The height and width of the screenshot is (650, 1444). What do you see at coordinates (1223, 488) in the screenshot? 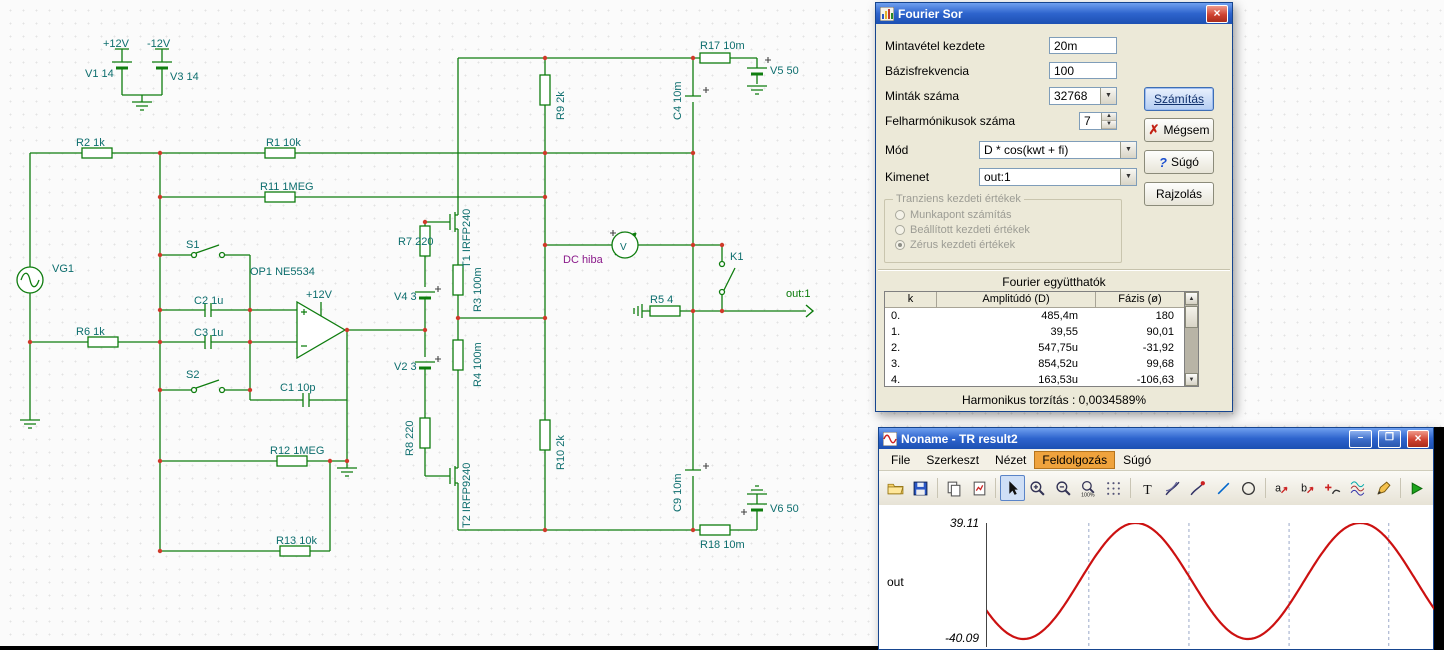
I see `line-tool-icon` at bounding box center [1223, 488].